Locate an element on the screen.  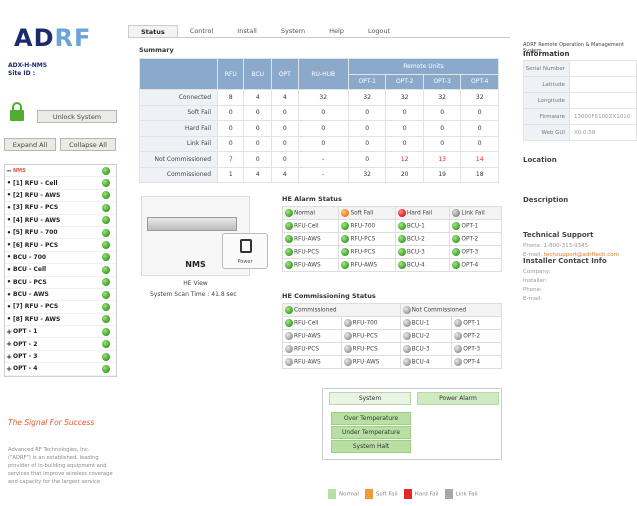
tab-logout: Logout is located at coordinates (379, 31).